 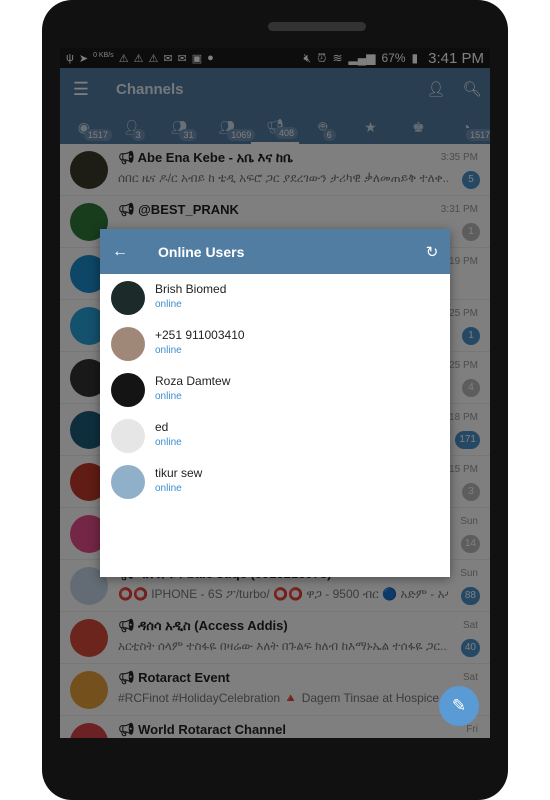 I want to click on user-name: tikur sew, so click(x=179, y=473).